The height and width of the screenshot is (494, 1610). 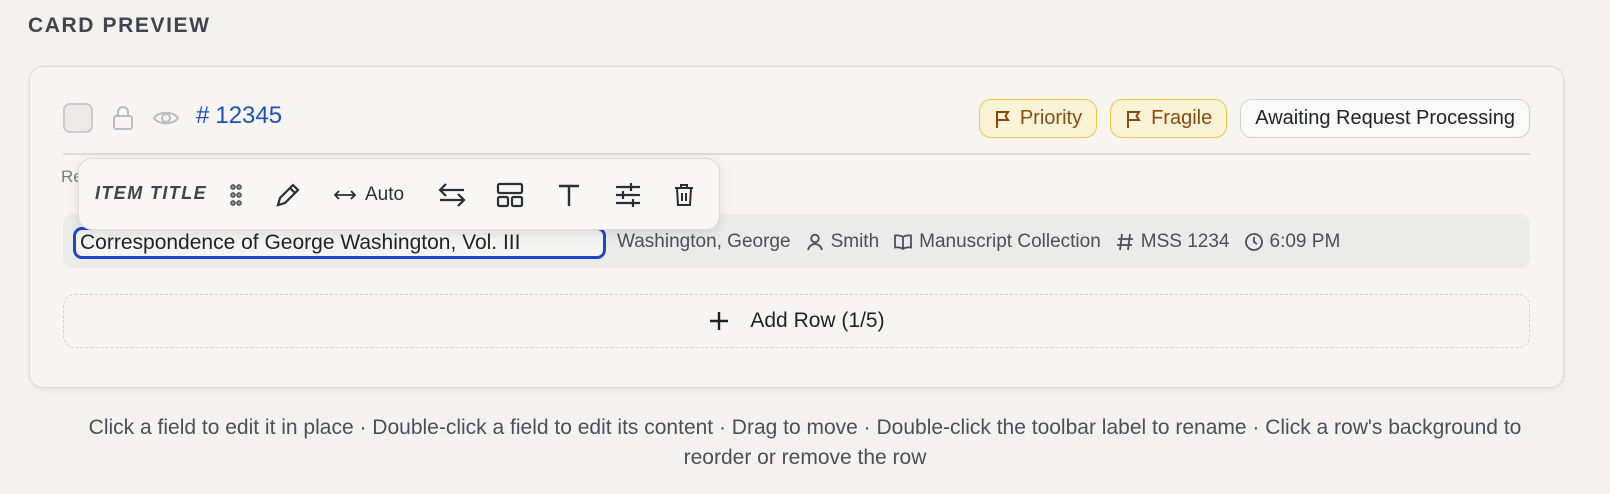 I want to click on status-badge: Awaiting Request Processing, so click(x=1385, y=118).